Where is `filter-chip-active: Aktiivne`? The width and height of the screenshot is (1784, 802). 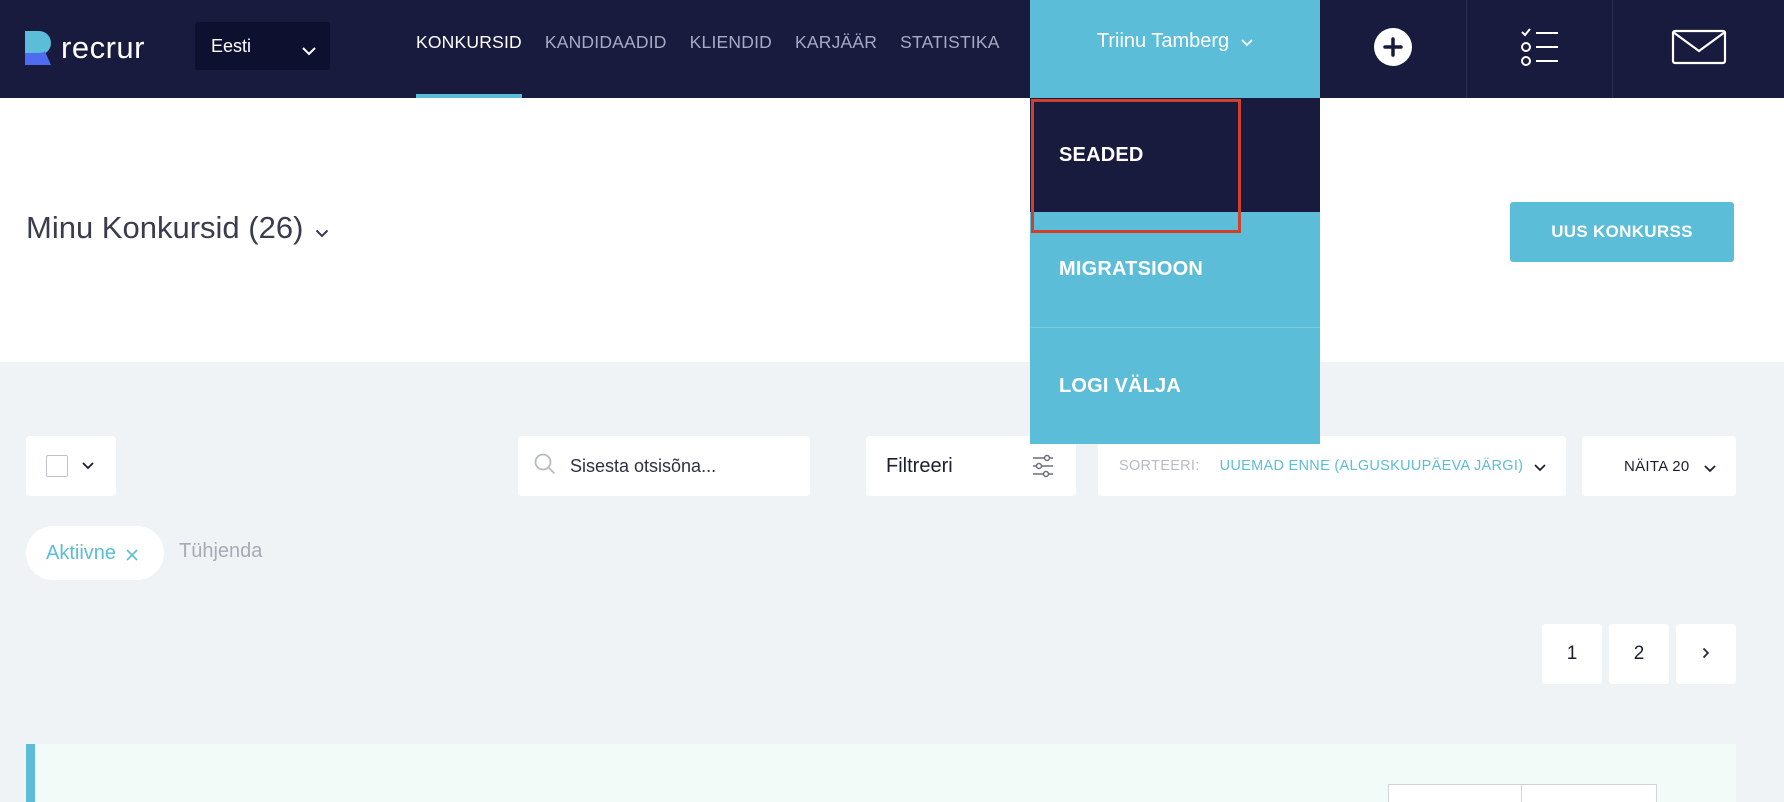 filter-chip-active: Aktiivne is located at coordinates (95, 553).